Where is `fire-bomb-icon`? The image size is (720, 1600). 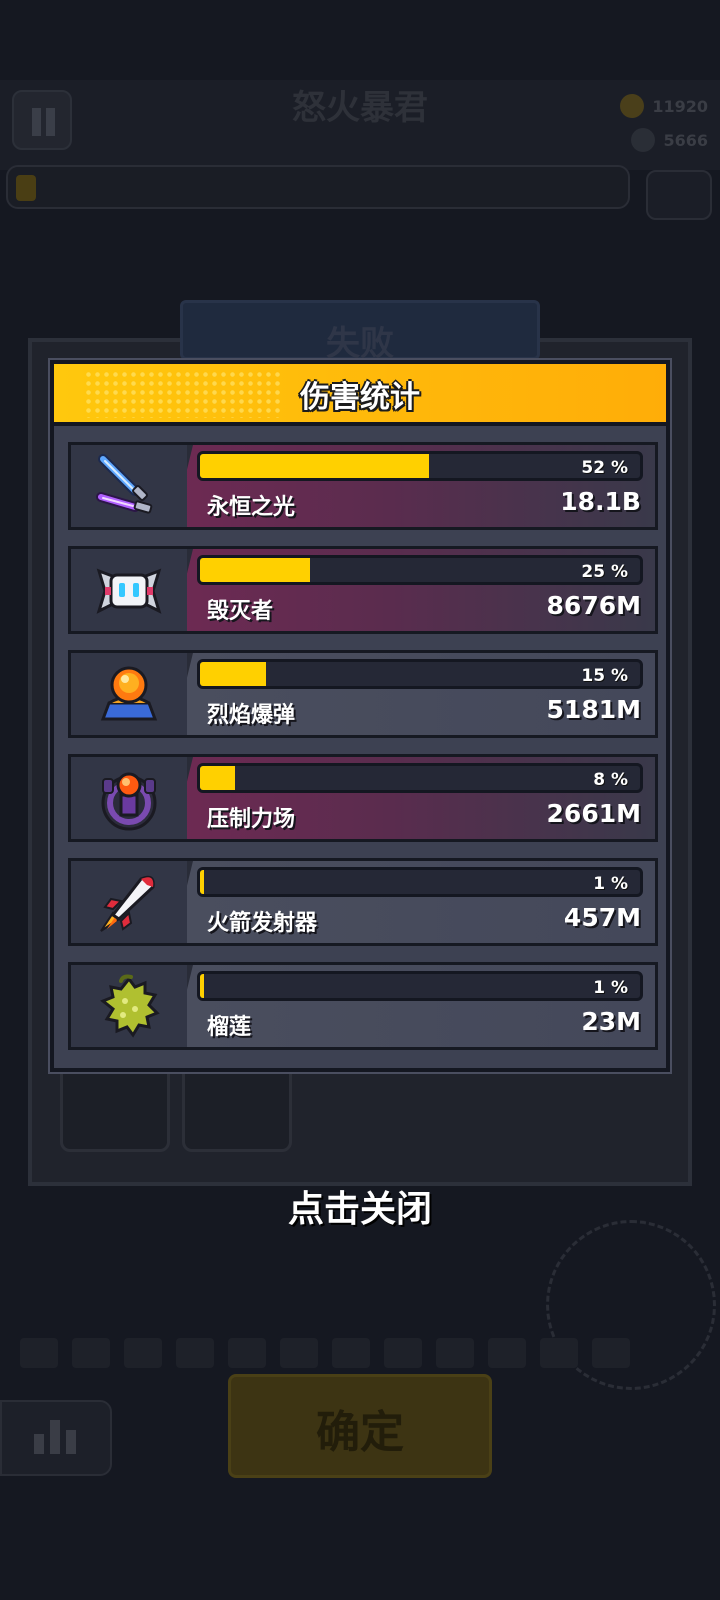
fire-bomb-icon is located at coordinates (129, 693).